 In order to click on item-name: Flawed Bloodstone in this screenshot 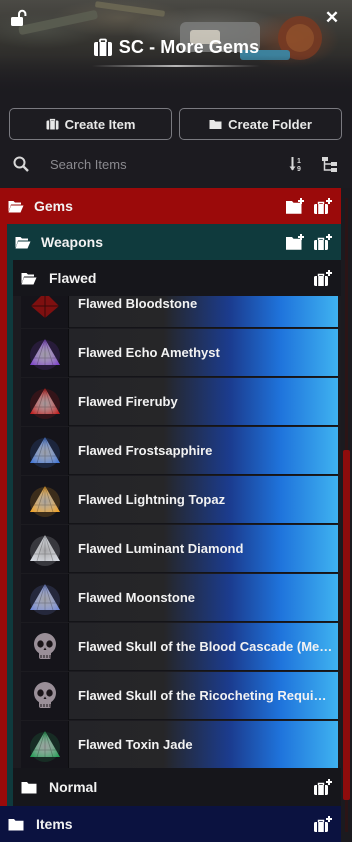, I will do `click(138, 303)`.